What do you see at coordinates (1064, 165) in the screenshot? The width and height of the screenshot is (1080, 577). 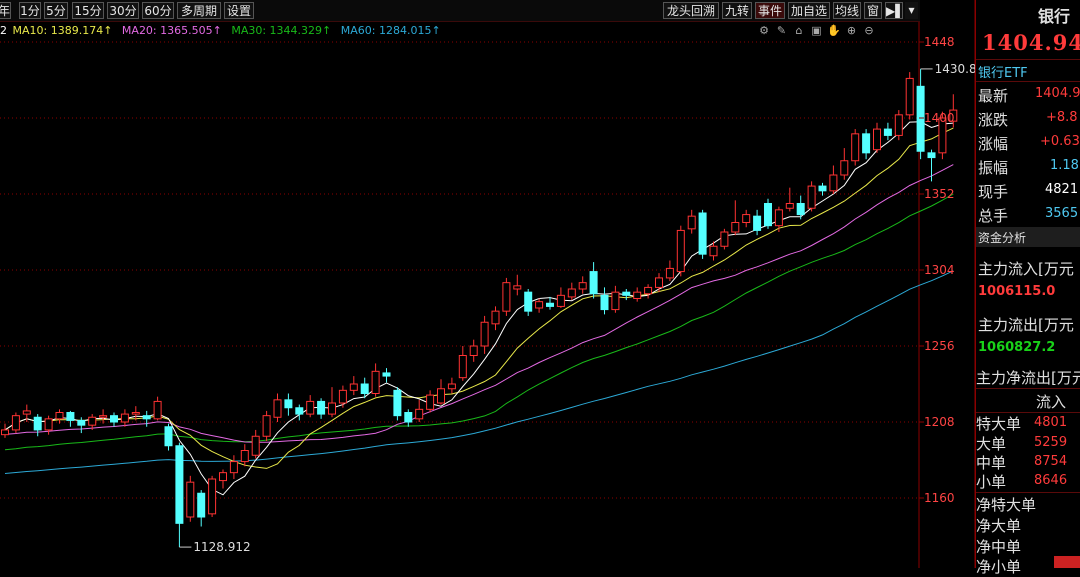 I see `row-value-amplitude: 1.18` at bounding box center [1064, 165].